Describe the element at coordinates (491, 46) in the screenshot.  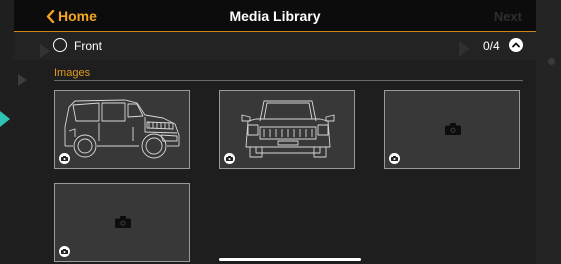
I see `image-counter: 0/4` at that location.